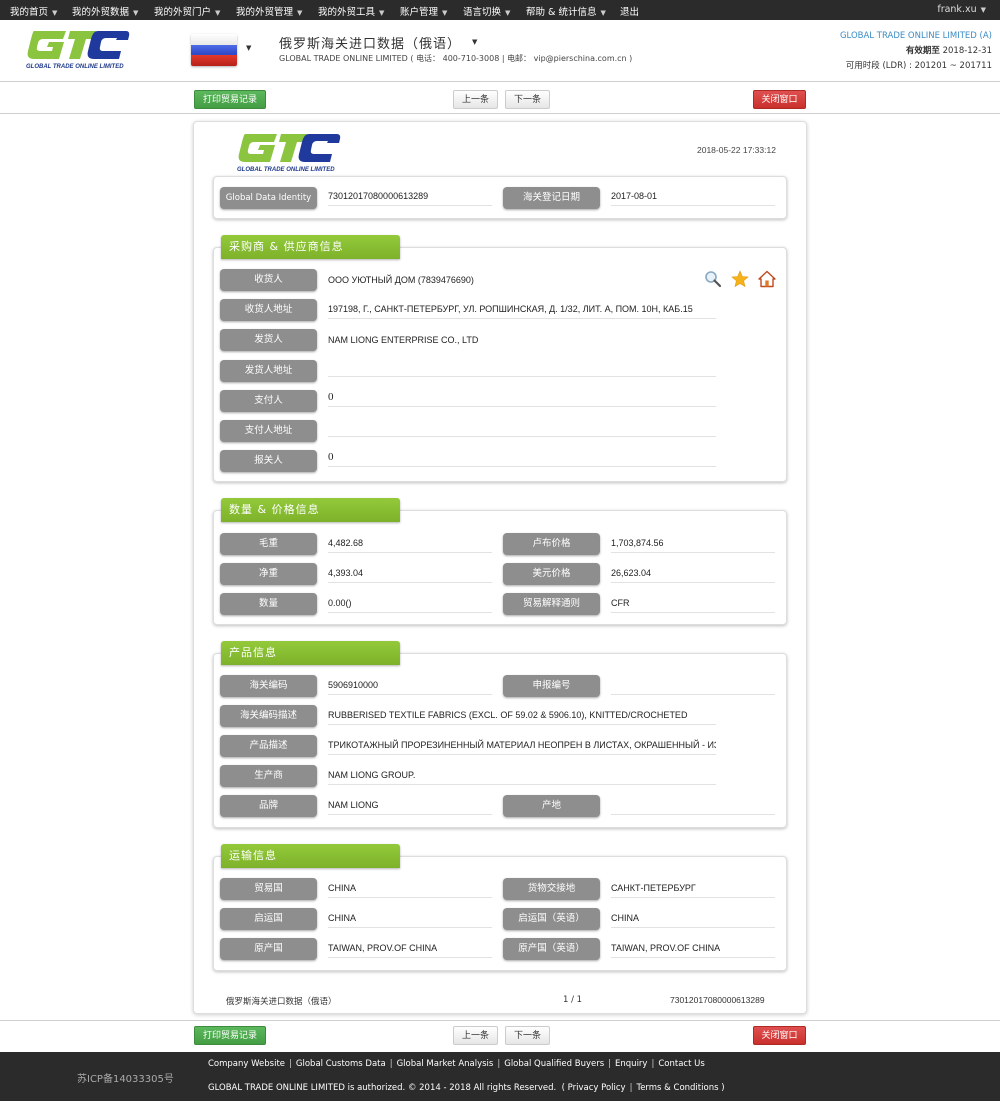 Image resolution: width=1000 pixels, height=1101 pixels. I want to click on country-dropdown-caret-icon: ▼, so click(248, 48).